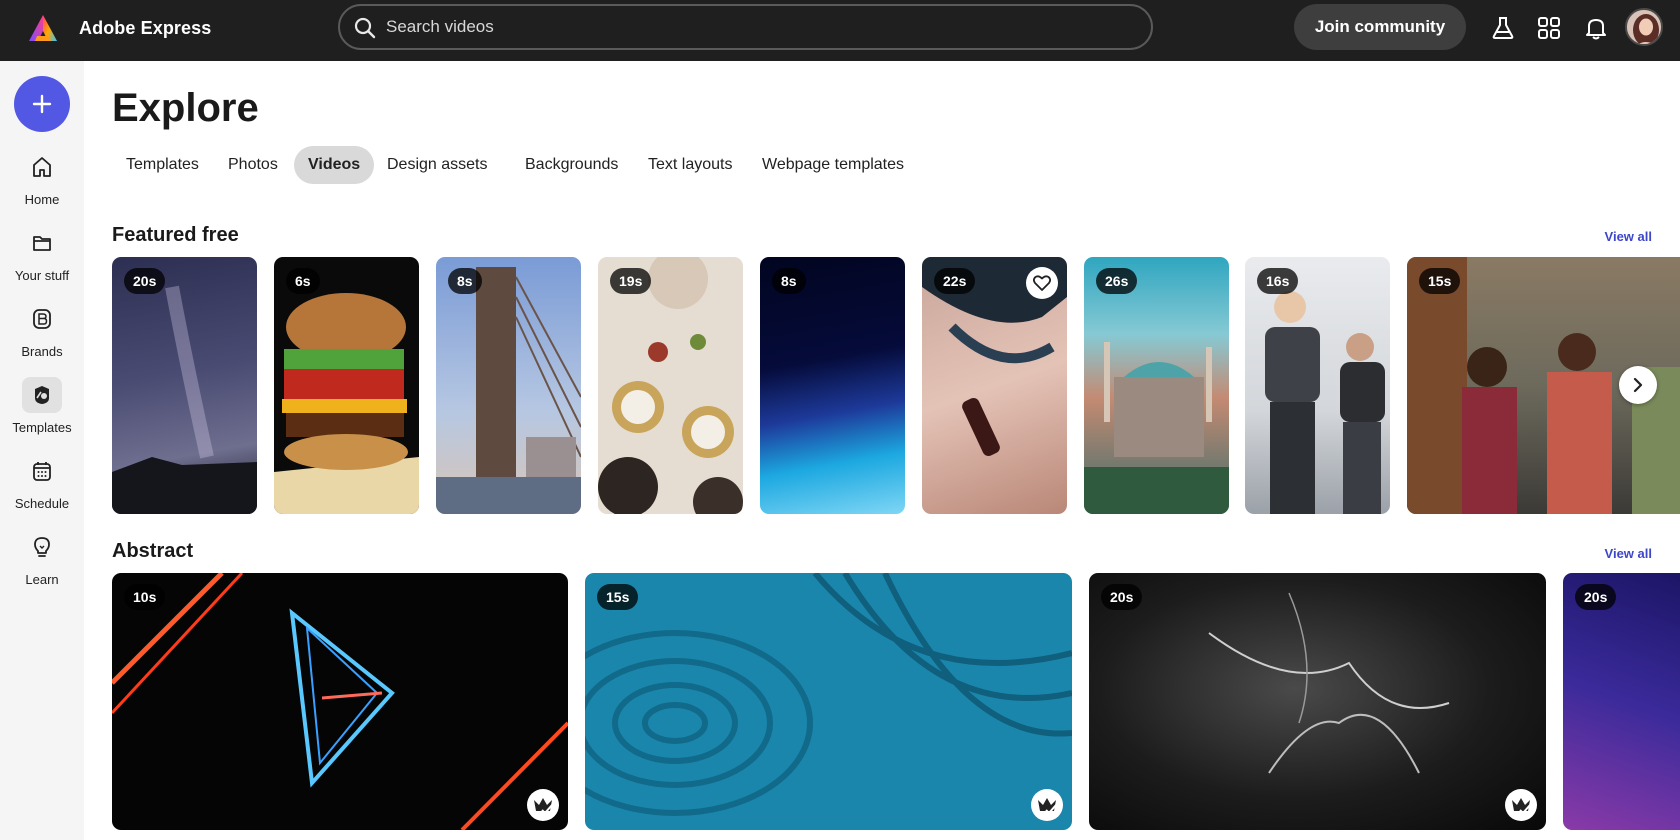 The height and width of the screenshot is (840, 1680). What do you see at coordinates (162, 165) in the screenshot?
I see `tab-templates: Templates` at bounding box center [162, 165].